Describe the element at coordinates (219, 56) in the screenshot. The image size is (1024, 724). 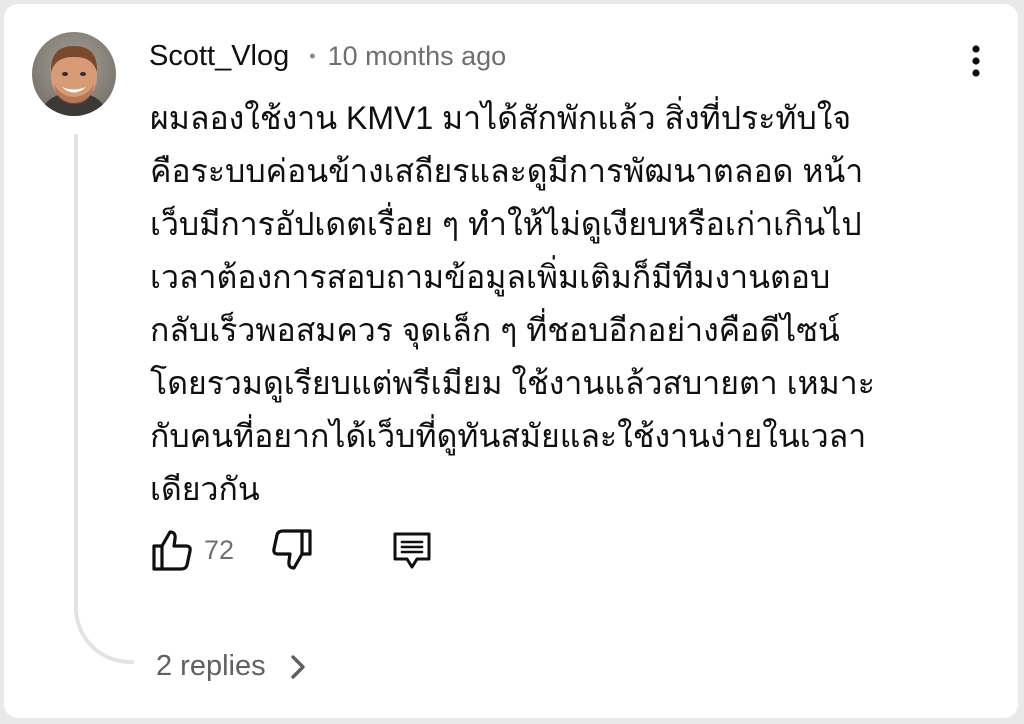
I see `author-name: Scott_Vlog` at that location.